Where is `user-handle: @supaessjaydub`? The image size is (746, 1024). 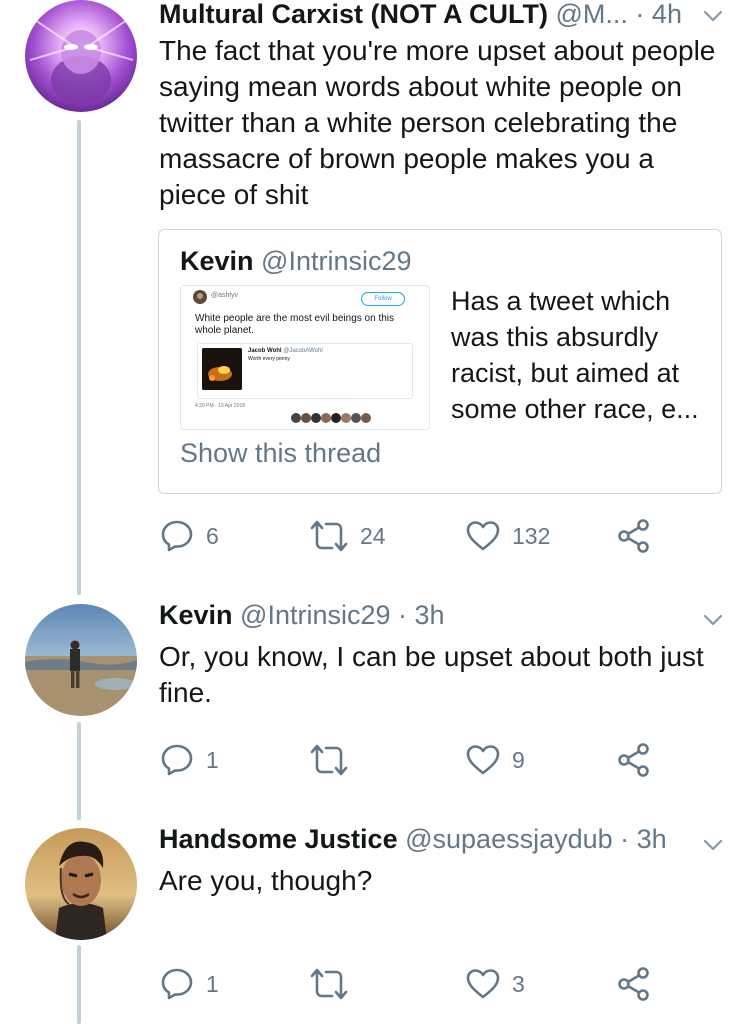
user-handle: @supaessjaydub is located at coordinates (509, 839).